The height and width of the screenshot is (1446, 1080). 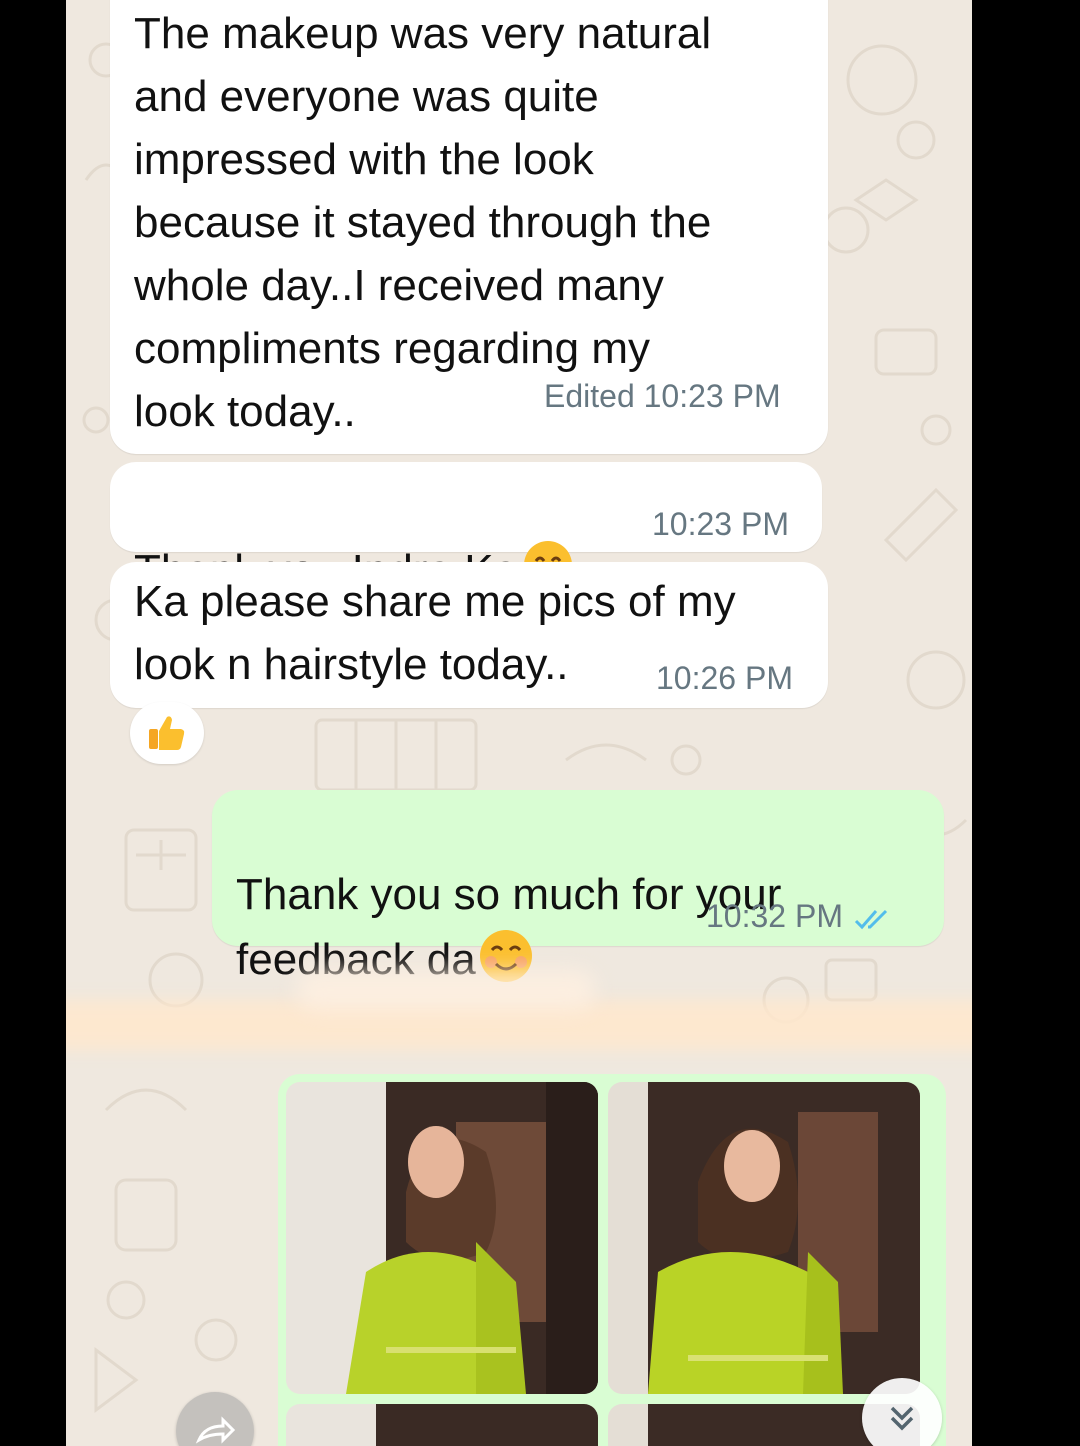 I want to click on message-time: 10:26 PM, so click(x=724, y=678).